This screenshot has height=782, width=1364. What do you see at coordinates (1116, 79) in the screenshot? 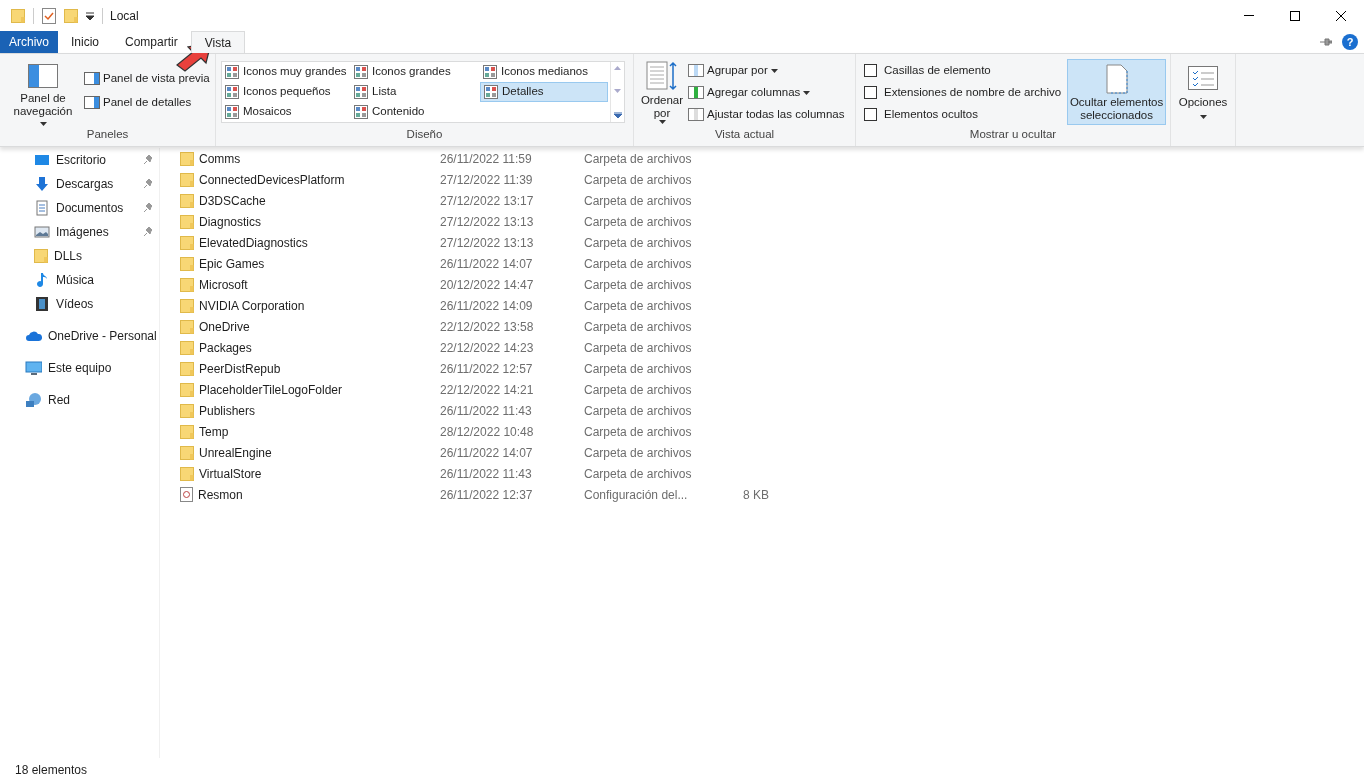
I see `hidden-file-icon` at bounding box center [1116, 79].